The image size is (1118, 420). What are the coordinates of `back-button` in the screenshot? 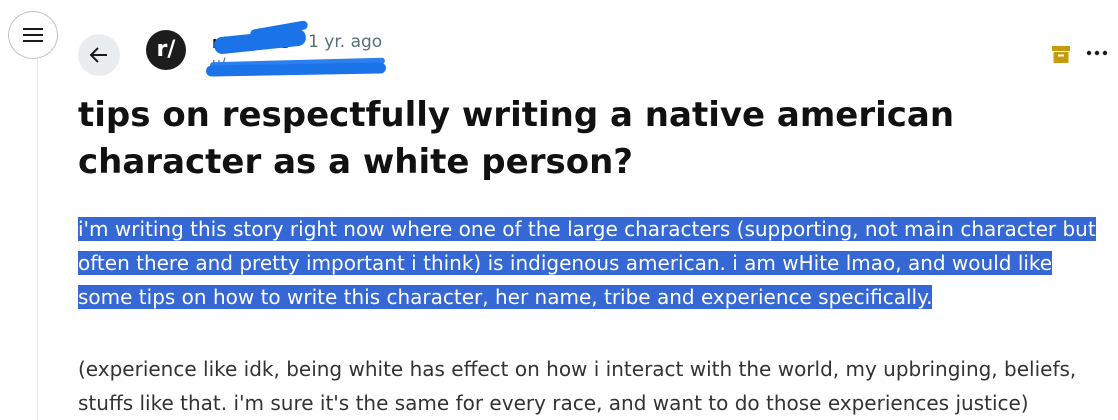 It's located at (99, 55).